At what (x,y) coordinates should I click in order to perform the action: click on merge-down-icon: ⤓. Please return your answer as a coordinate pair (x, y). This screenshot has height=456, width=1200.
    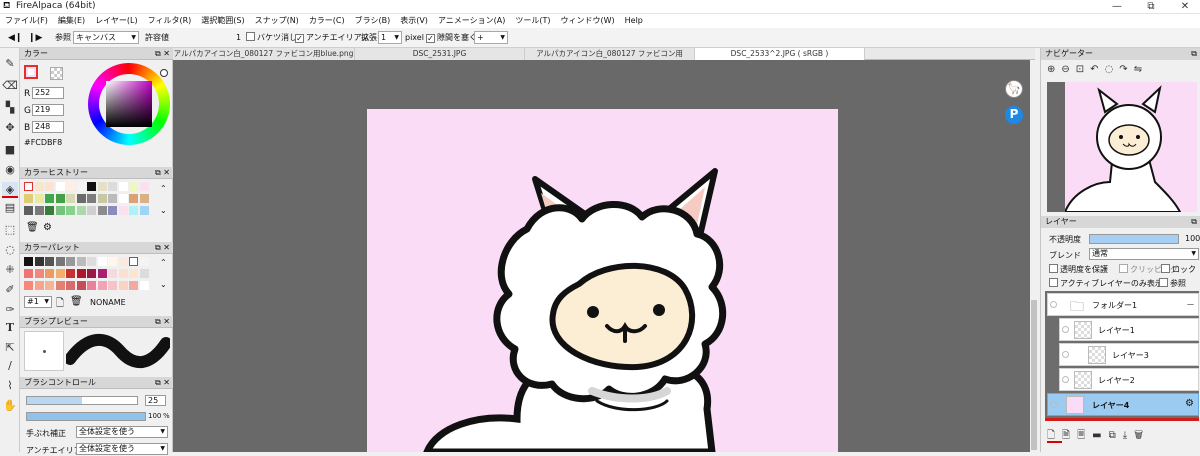
    Looking at the image, I should click on (1128, 435).